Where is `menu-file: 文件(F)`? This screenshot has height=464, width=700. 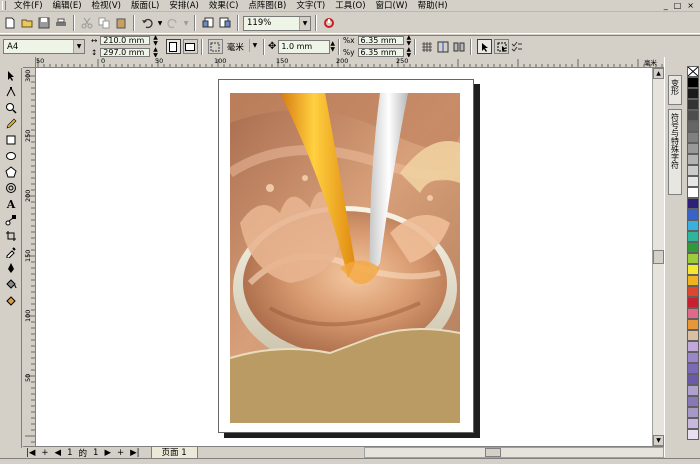
menu-file: 文件(F) is located at coordinates (28, 6).